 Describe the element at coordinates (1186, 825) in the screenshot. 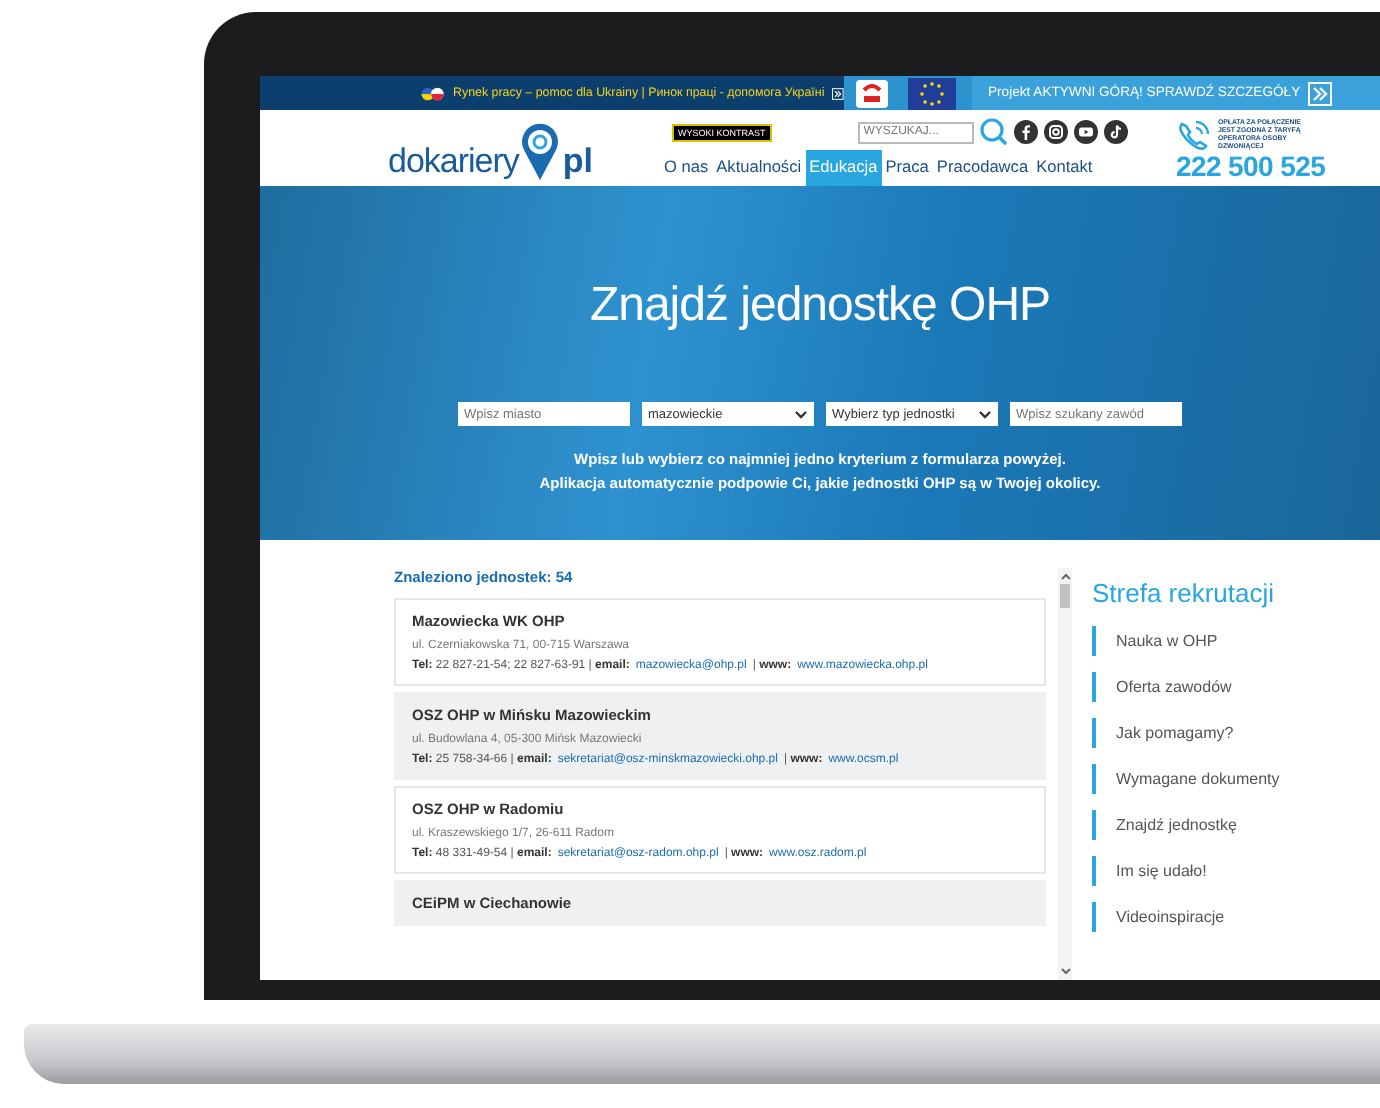

I see `sidebar-link: Znajdź jednostkę` at that location.